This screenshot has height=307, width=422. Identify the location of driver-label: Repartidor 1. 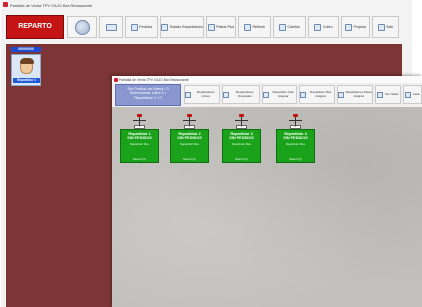
(26, 80).